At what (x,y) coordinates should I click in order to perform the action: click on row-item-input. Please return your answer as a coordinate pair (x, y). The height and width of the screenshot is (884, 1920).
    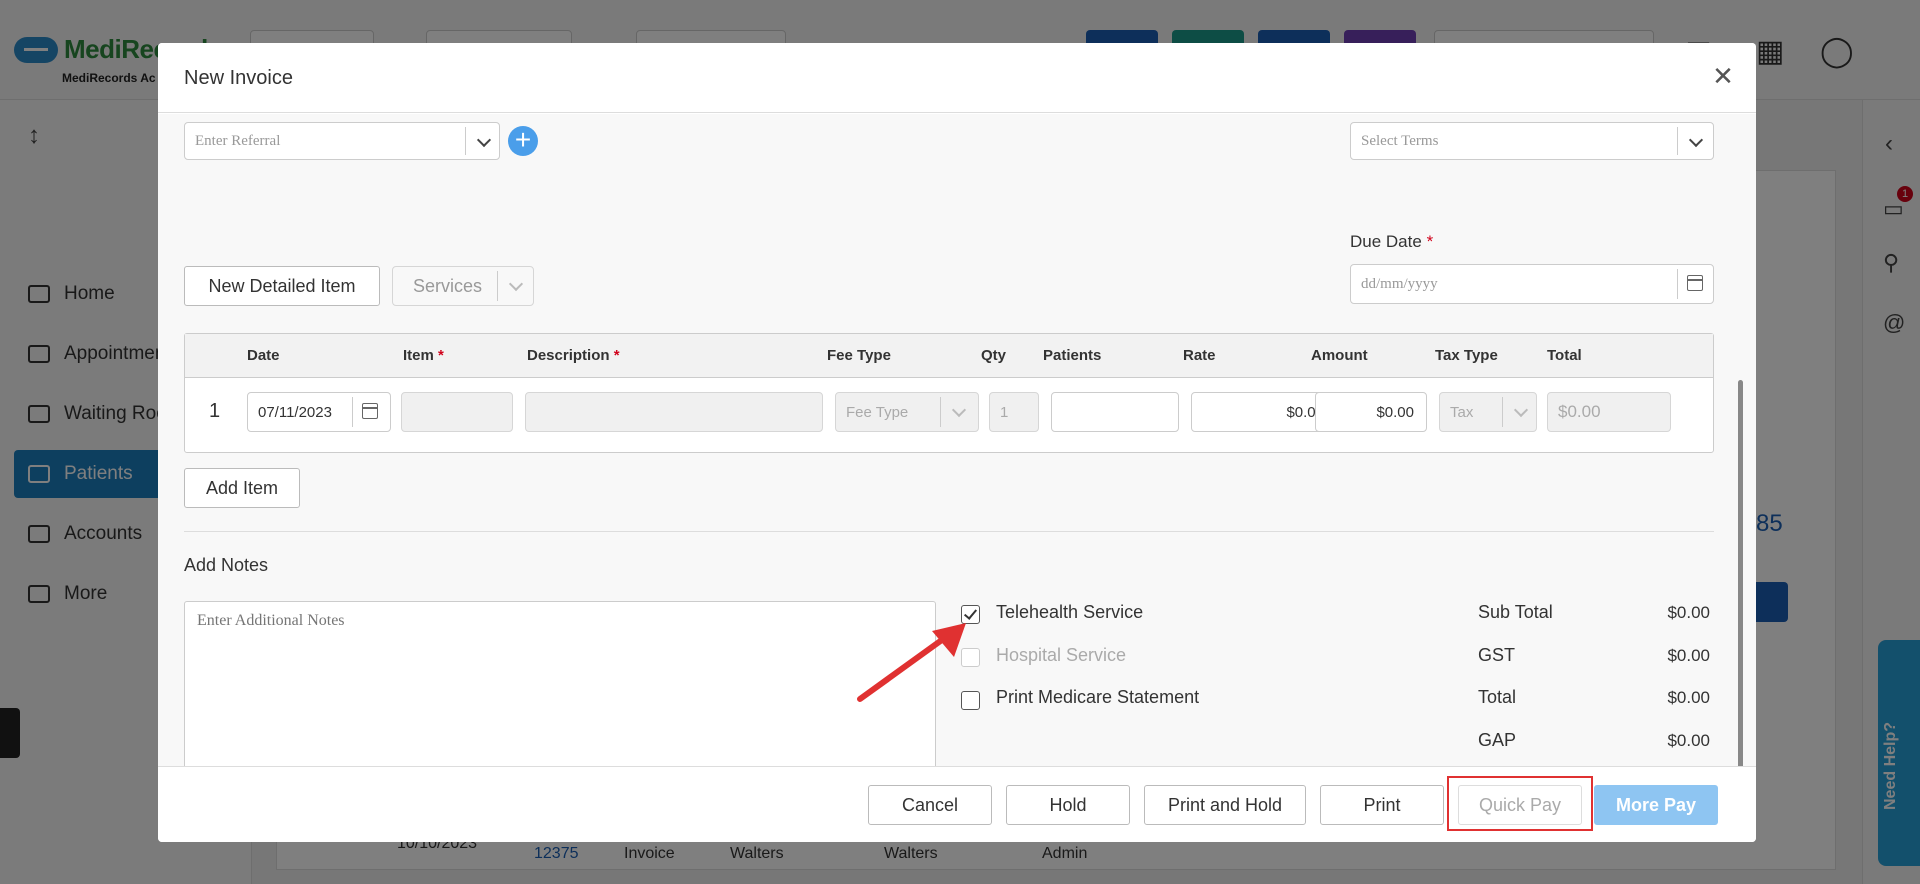
    Looking at the image, I should click on (457, 412).